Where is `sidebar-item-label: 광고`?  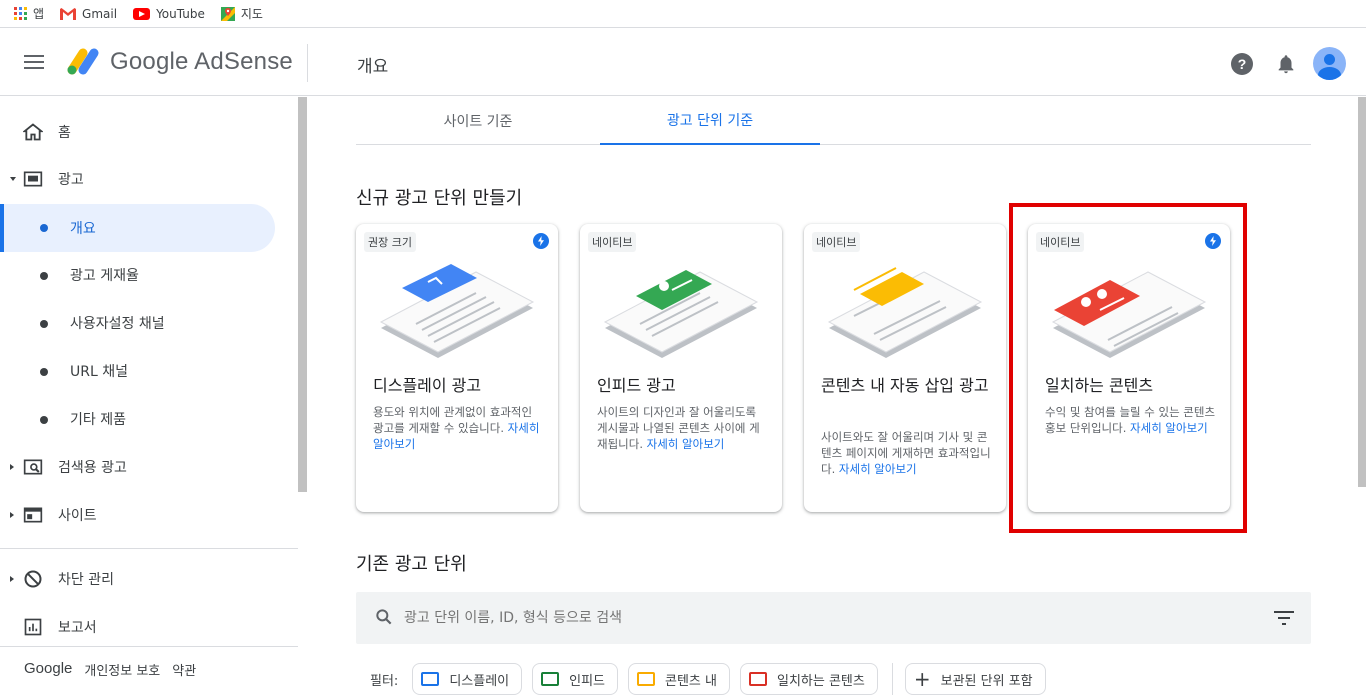
sidebar-item-label: 광고 is located at coordinates (71, 180).